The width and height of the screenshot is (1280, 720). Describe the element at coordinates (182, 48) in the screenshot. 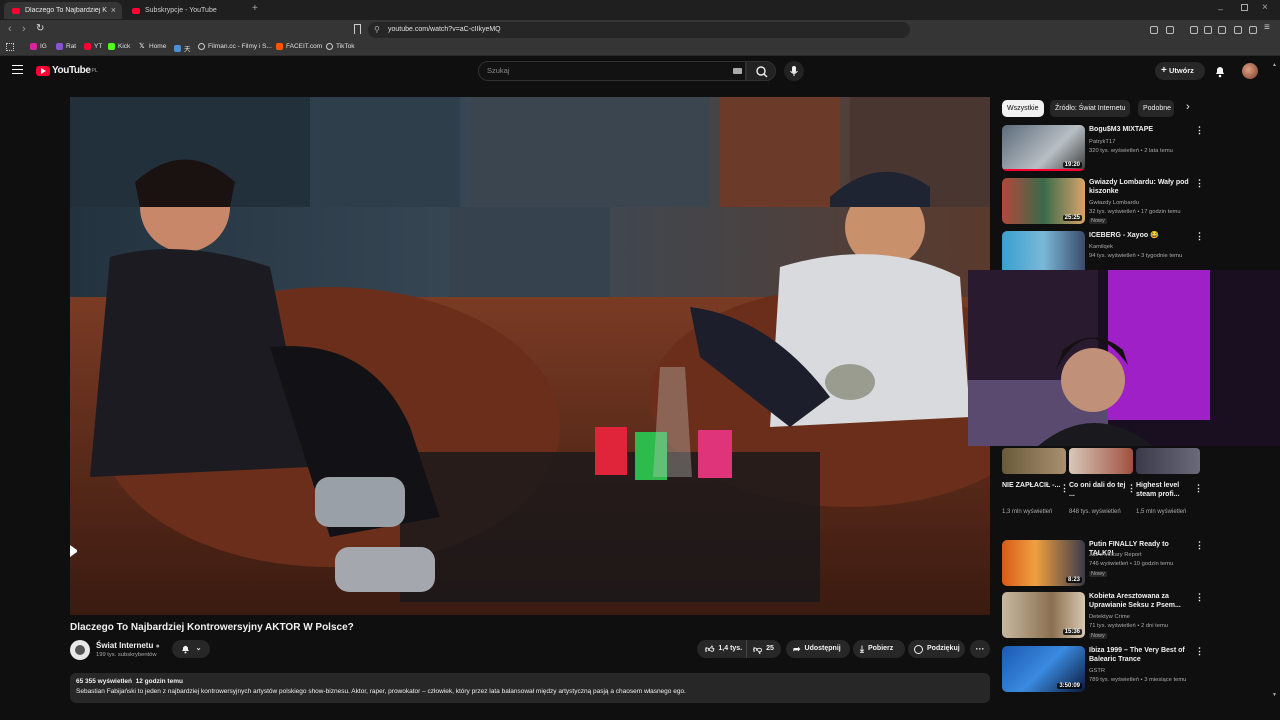

I see `bookmark-kanji: 天` at that location.